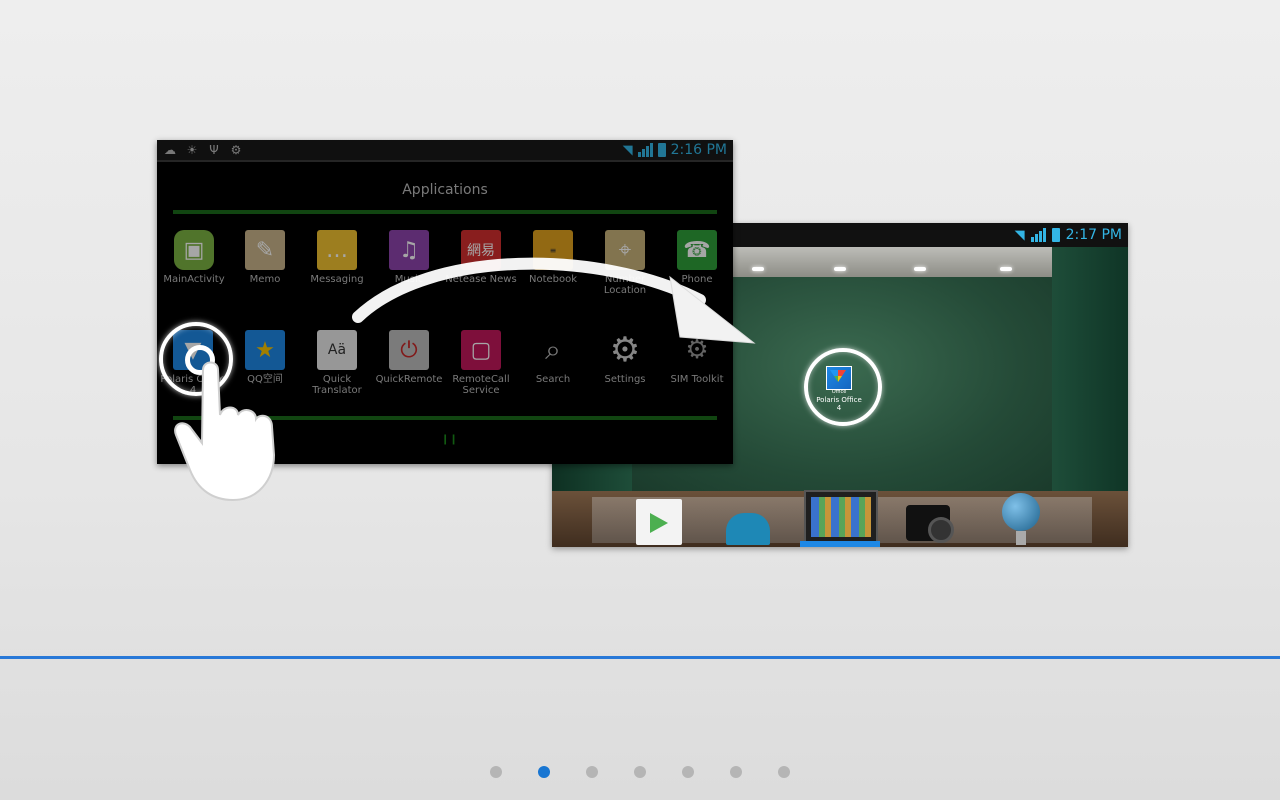 The height and width of the screenshot is (800, 1280). Describe the element at coordinates (214, 150) in the screenshot. I see `usb-icon: Ψ` at that location.